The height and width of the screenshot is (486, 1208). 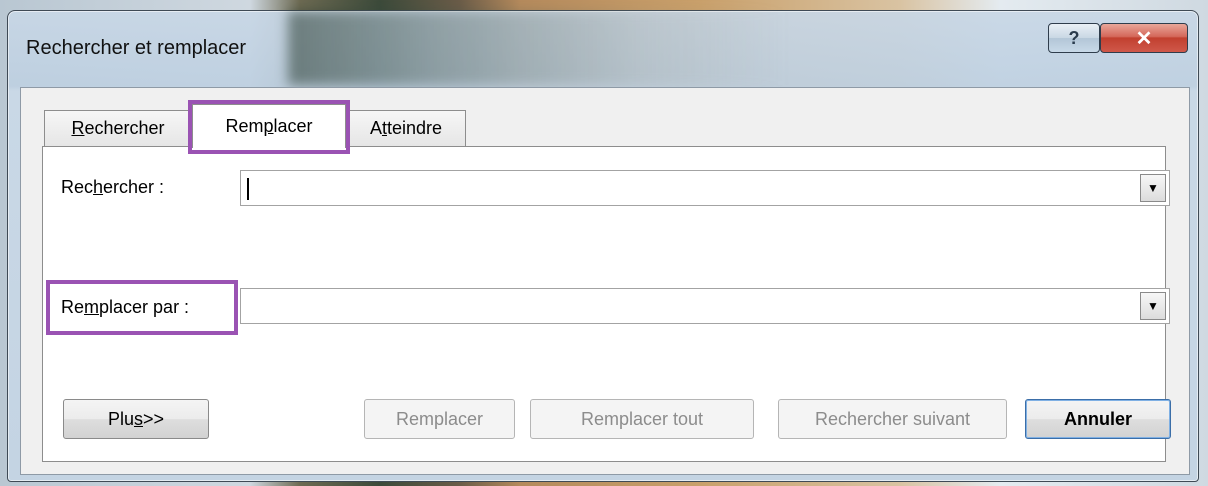 I want to click on replace-label: Remplacer par :, so click(x=125, y=307).